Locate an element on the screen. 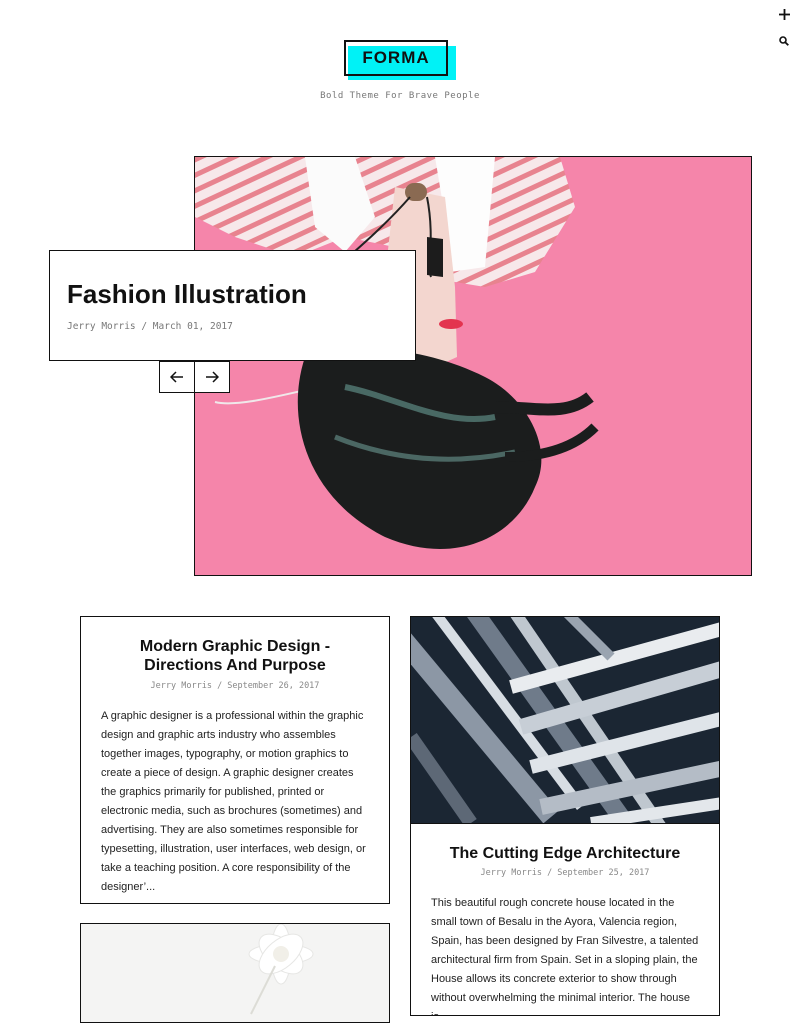 The width and height of the screenshot is (800, 1023). hero-meta: Jerry Morris / March 01, 2017 is located at coordinates (150, 326).